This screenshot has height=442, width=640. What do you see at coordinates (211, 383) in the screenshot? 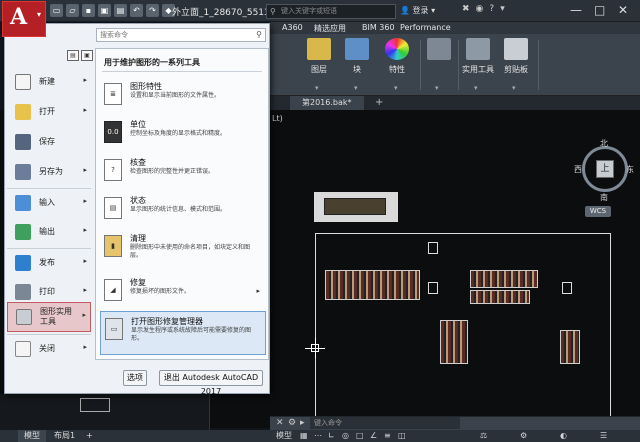
I see `exit-autocad-button: 退出 Autodesk AutoCAD 2017` at bounding box center [211, 383].